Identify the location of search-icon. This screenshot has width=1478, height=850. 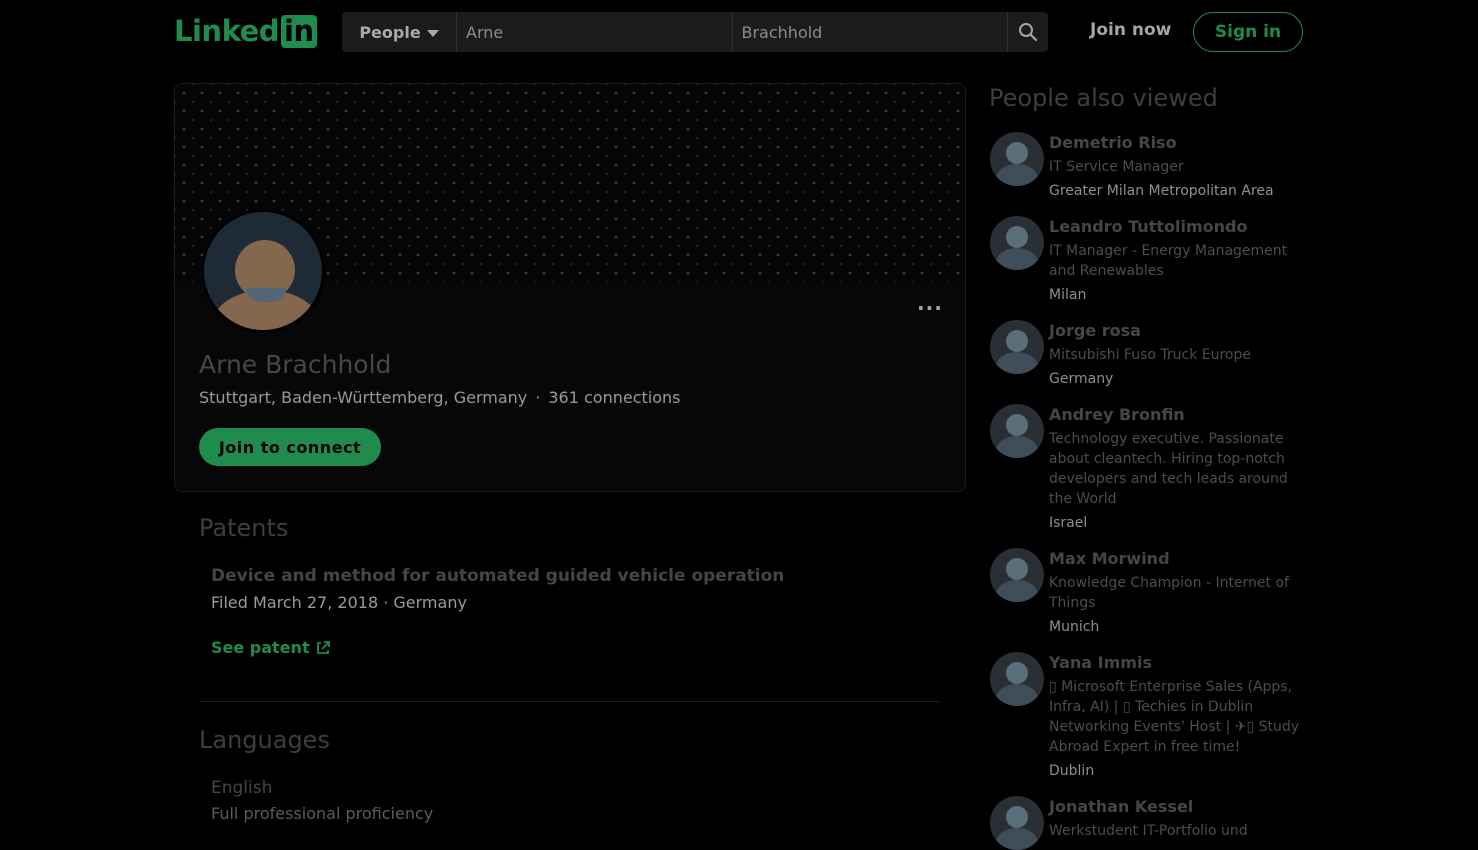
(1028, 32).